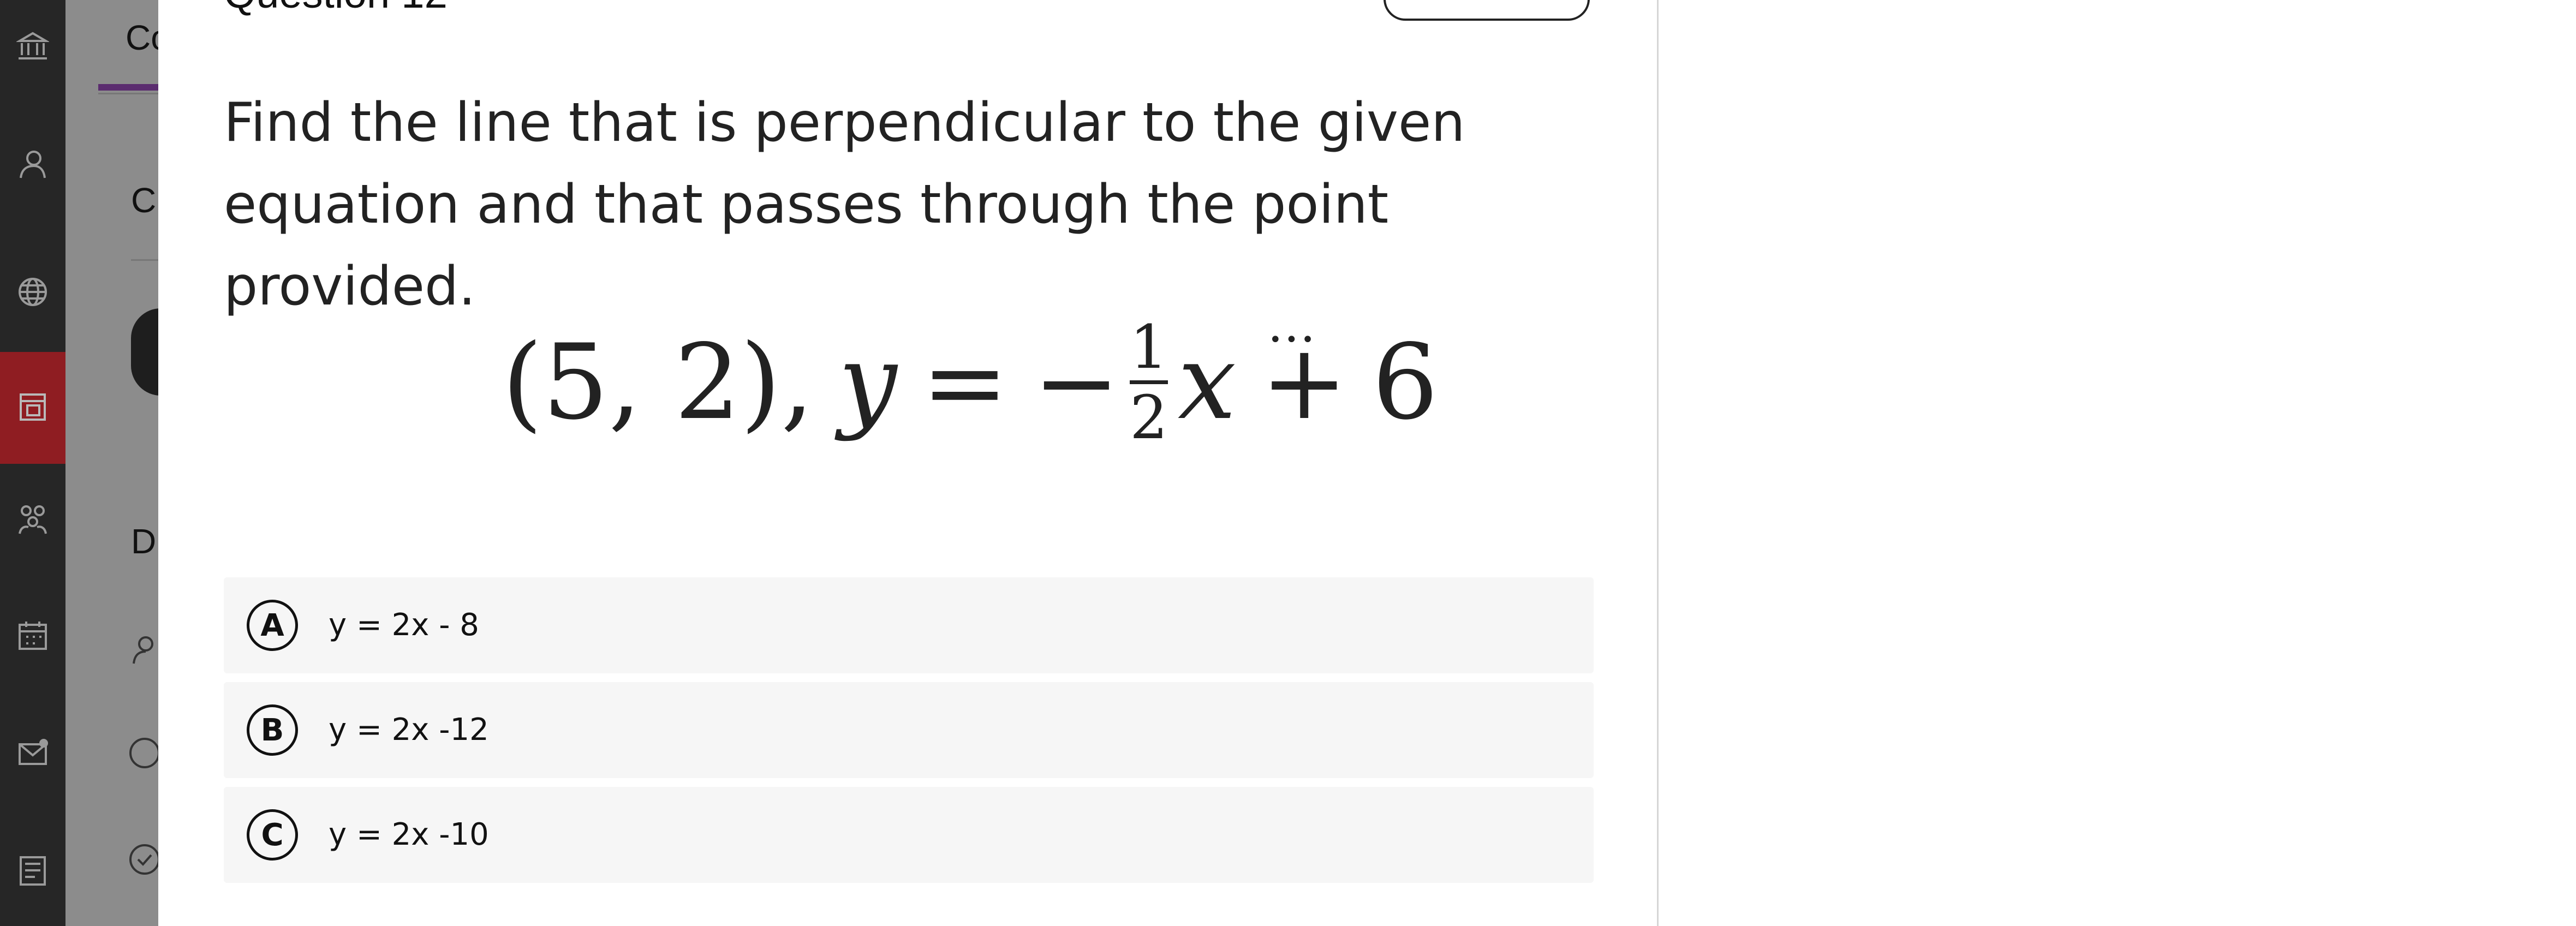  What do you see at coordinates (1487, 10) in the screenshot?
I see `panel-top-button` at bounding box center [1487, 10].